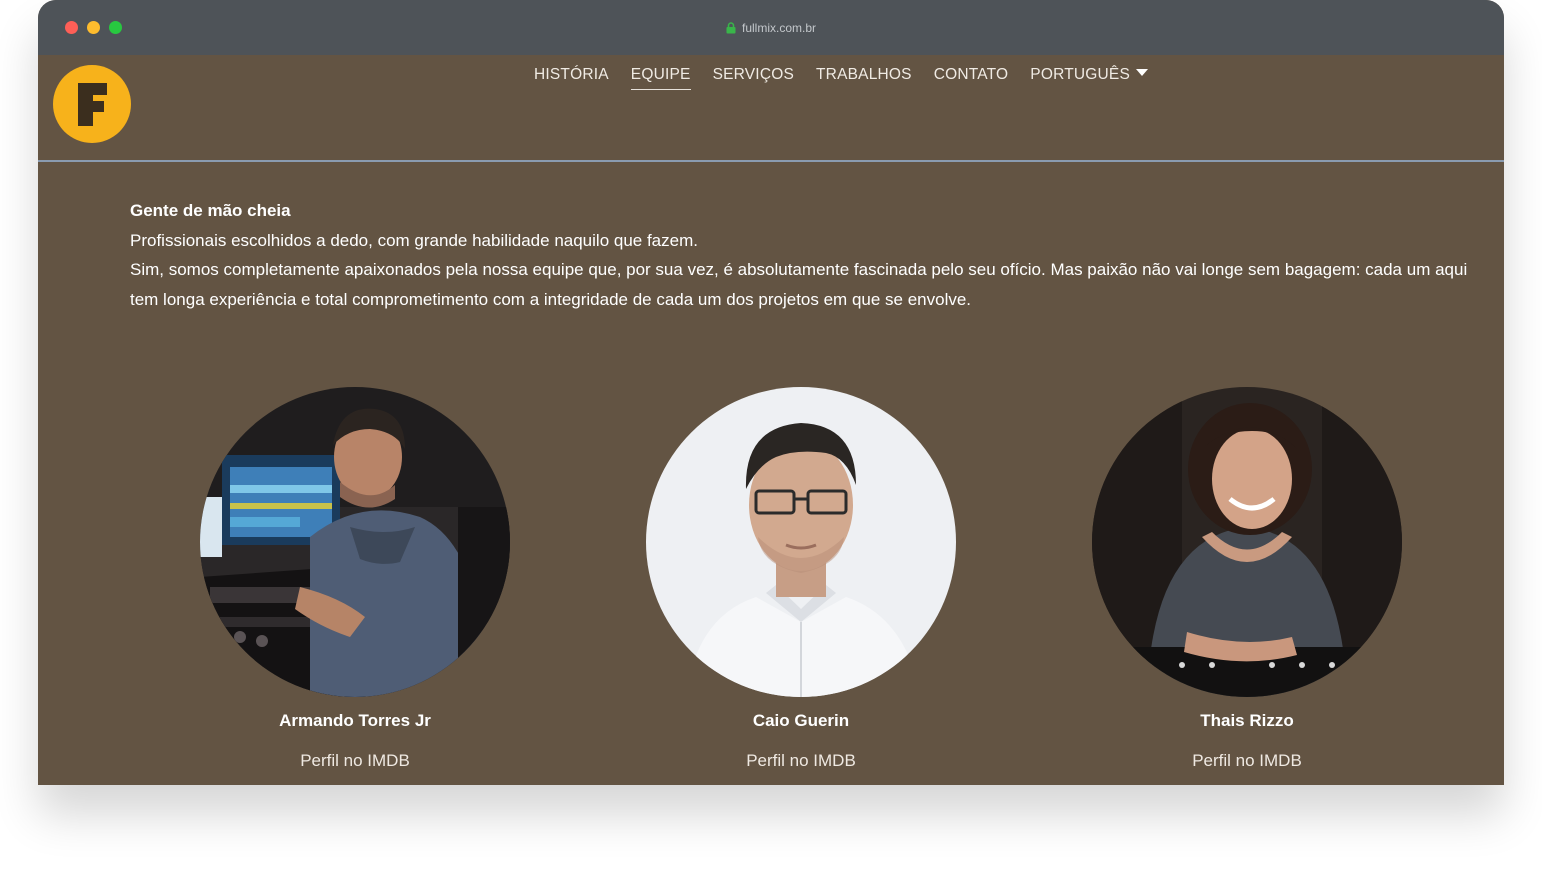  I want to click on member-name: Thais Rizzo, so click(1247, 720).